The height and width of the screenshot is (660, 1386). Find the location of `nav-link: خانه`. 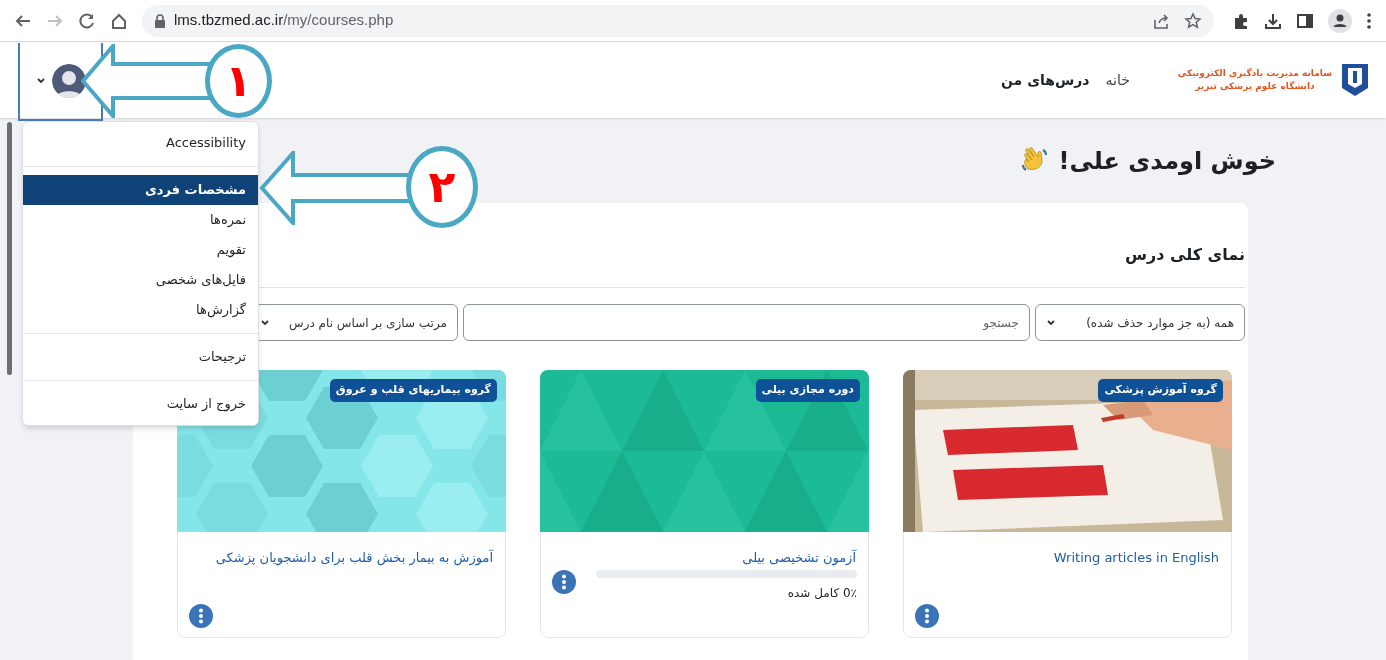

nav-link: خانه is located at coordinates (1117, 80).